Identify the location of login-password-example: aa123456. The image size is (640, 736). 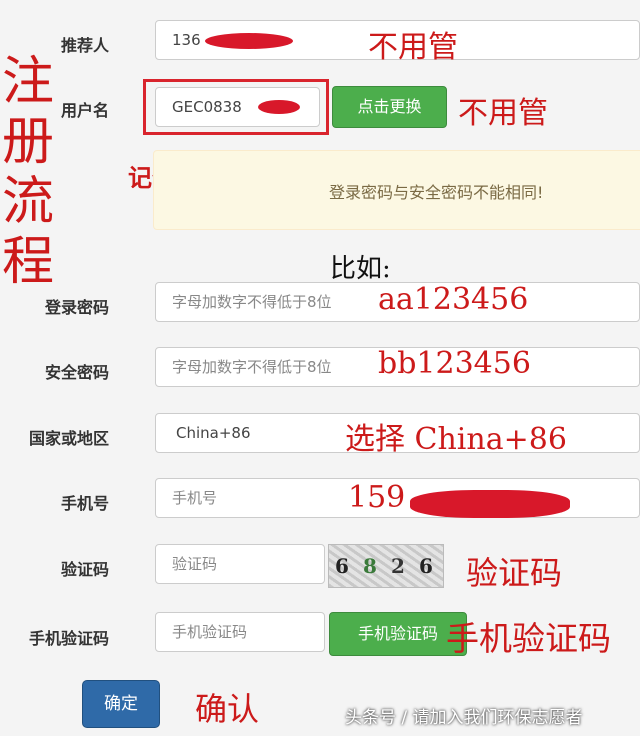
(453, 299).